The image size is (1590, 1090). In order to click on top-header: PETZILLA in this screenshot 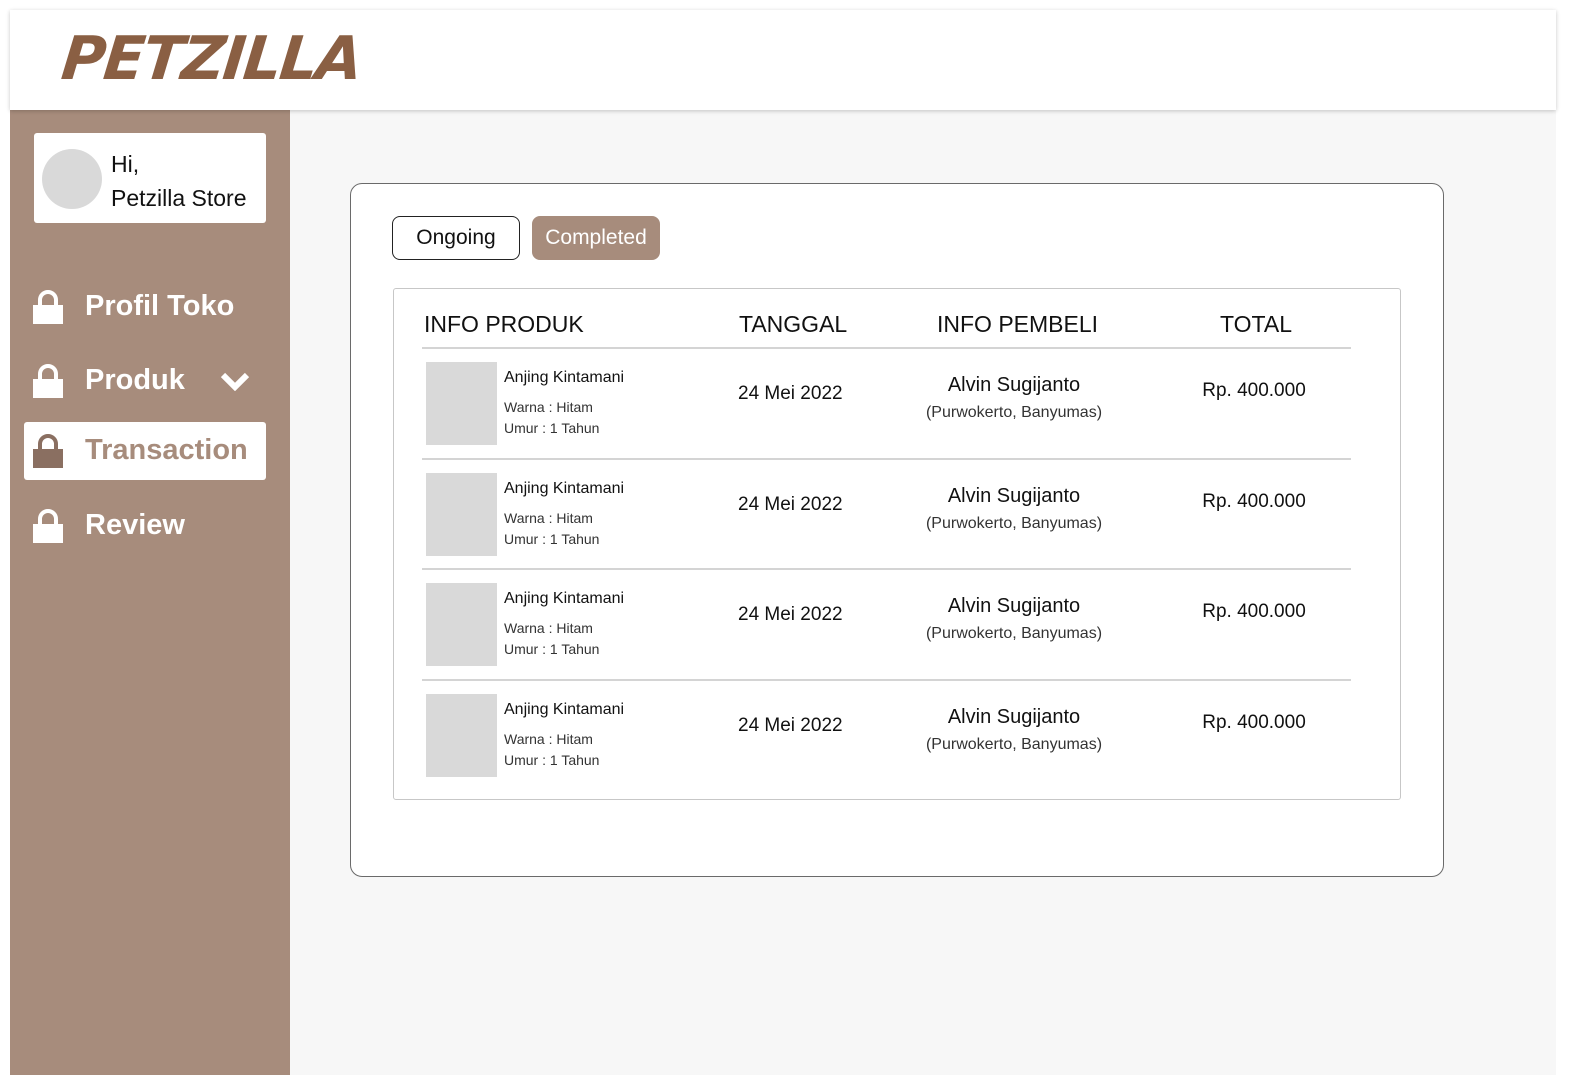, I will do `click(783, 60)`.